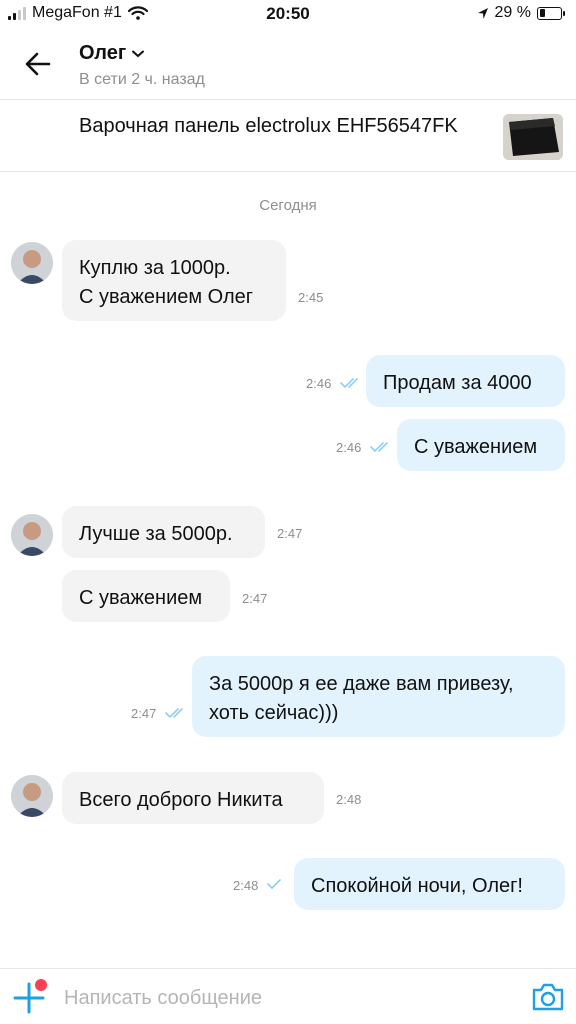 The image size is (576, 1024). What do you see at coordinates (163, 998) in the screenshot?
I see `message-input: Написать сообщение` at bounding box center [163, 998].